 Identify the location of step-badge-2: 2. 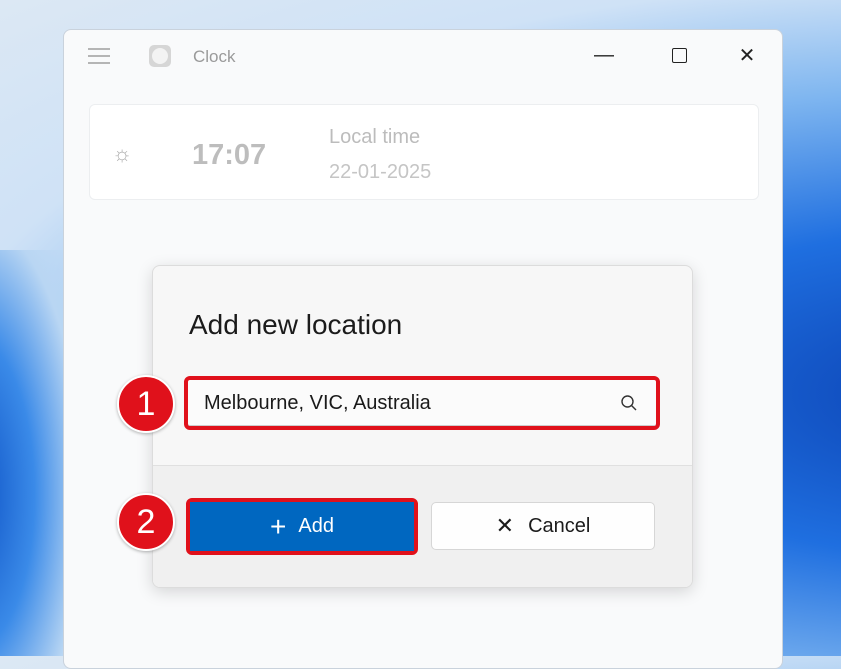
(146, 522).